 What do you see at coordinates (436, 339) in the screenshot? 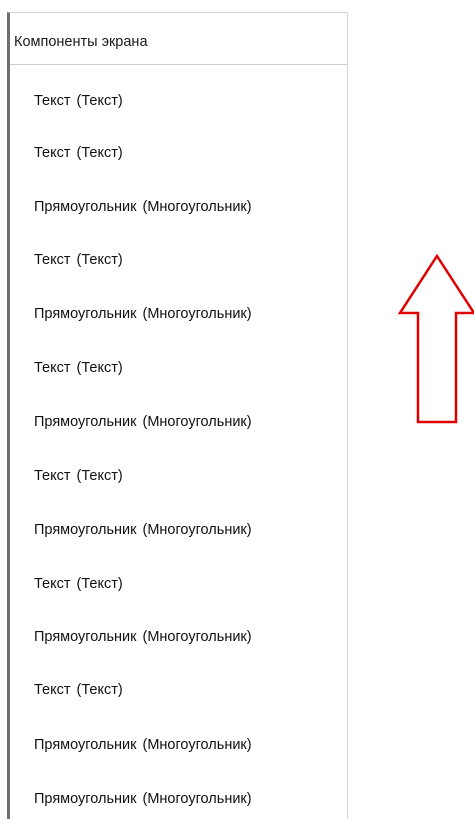
I see `up-arrow-icon` at bounding box center [436, 339].